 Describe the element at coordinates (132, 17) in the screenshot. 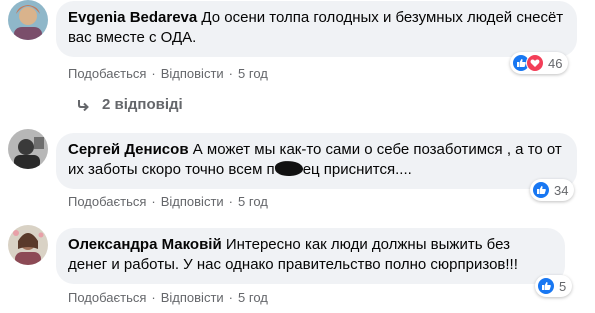

I see `comment-author: Evgenia Bedareva` at that location.